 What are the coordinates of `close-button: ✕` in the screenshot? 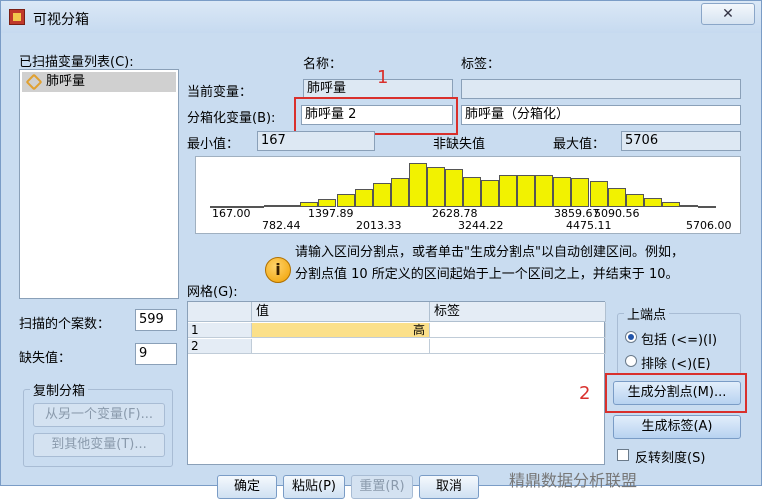 It's located at (728, 14).